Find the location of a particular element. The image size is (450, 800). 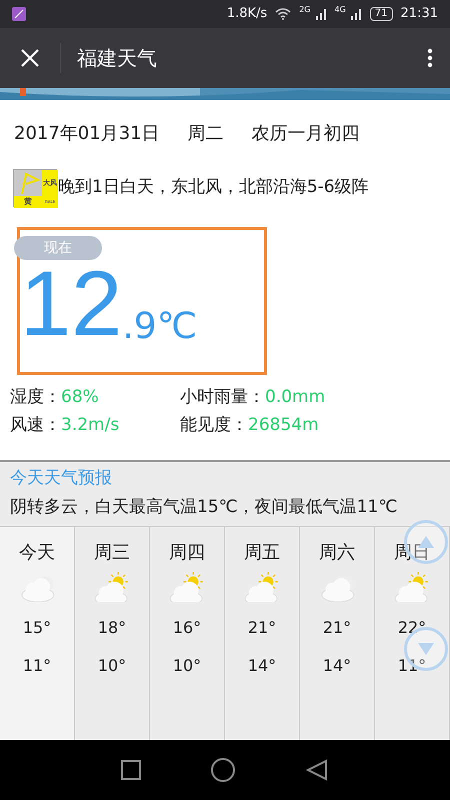

date-text: 2017年01月31日 is located at coordinates (87, 134).